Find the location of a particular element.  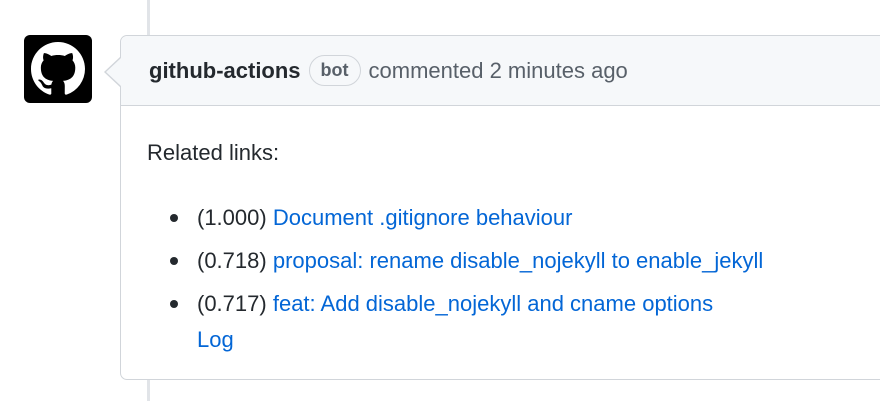

github-mark-icon is located at coordinates (58, 68).